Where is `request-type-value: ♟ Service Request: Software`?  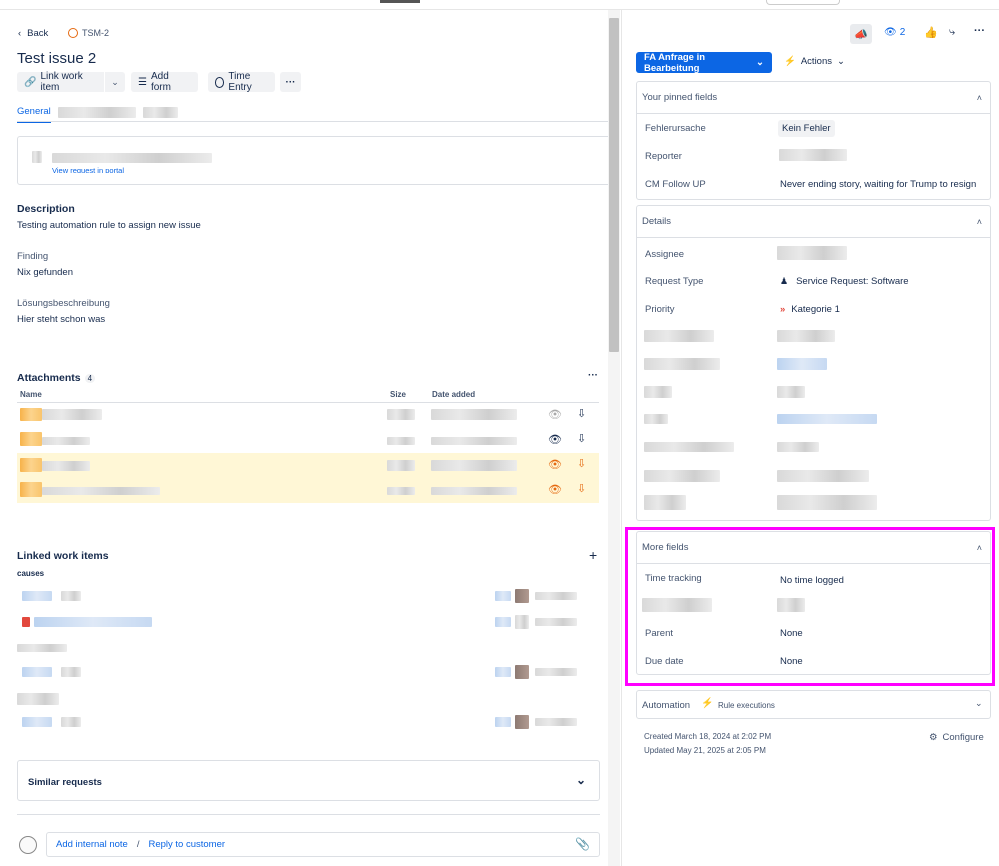
request-type-value: ♟ Service Request: Software is located at coordinates (844, 281).